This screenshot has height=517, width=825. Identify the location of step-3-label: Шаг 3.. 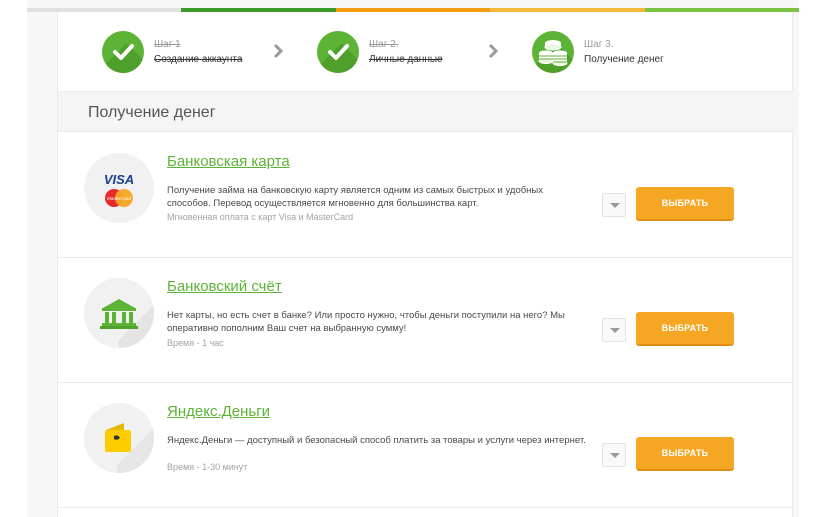
(599, 44).